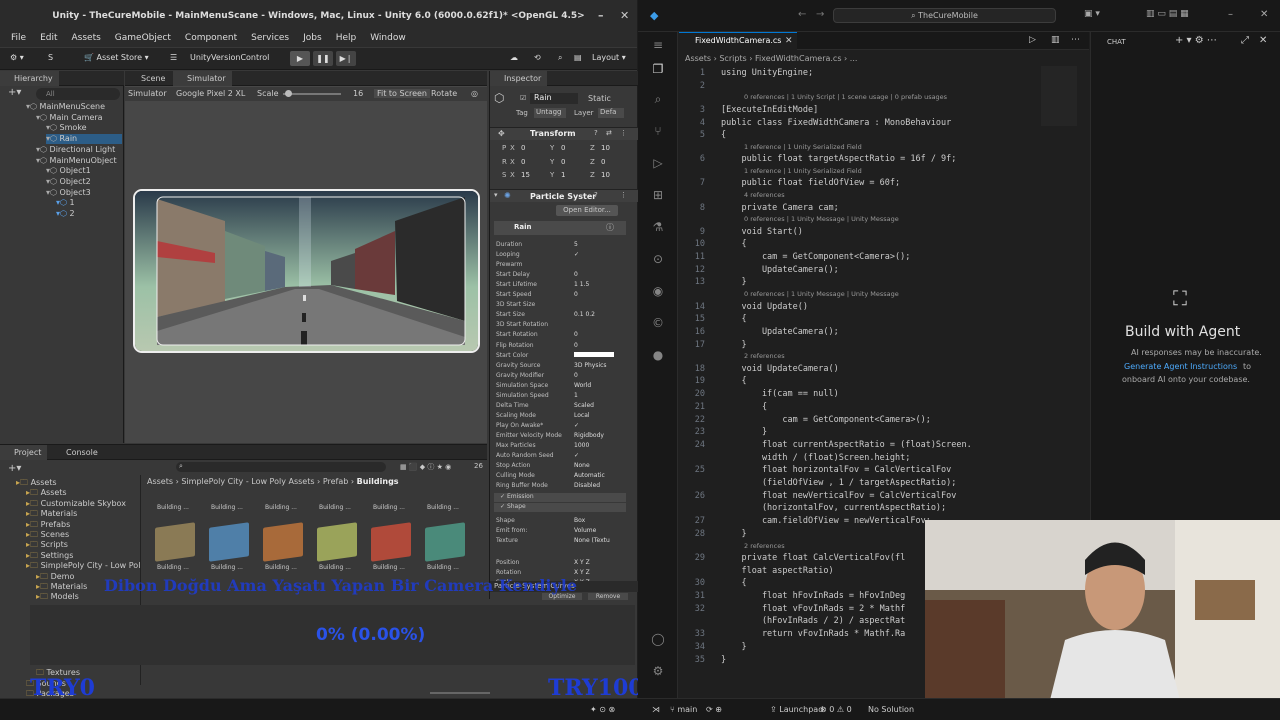  What do you see at coordinates (578, 57) in the screenshot?
I see `layers-icon: ▤` at bounding box center [578, 57].